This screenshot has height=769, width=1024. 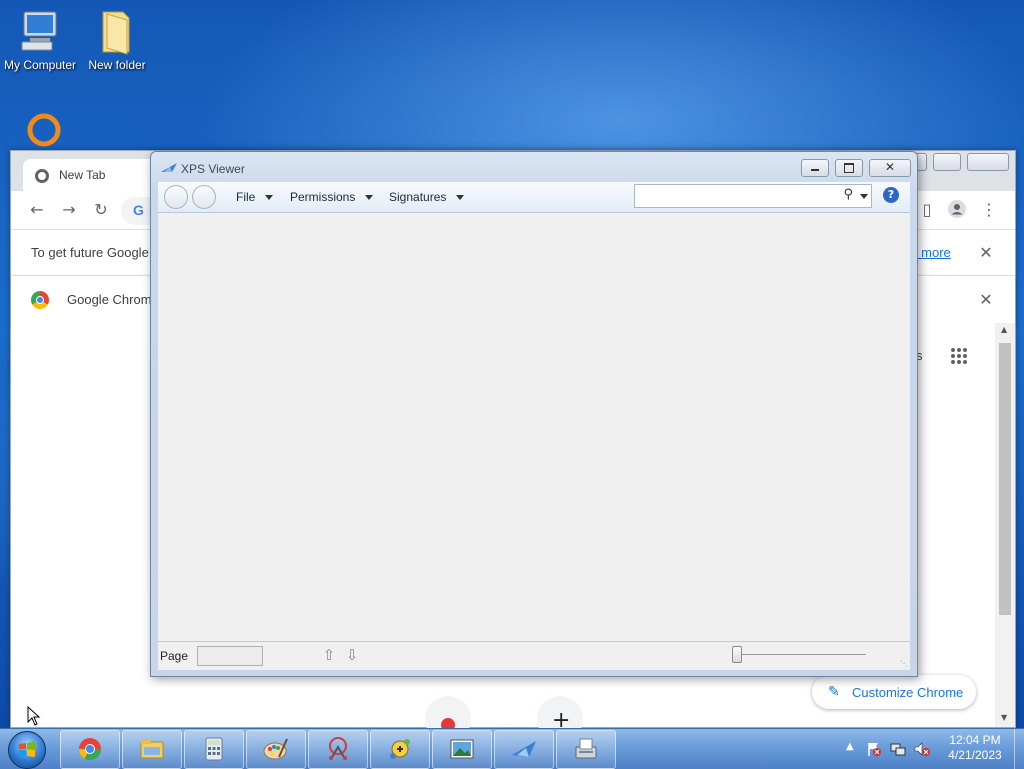 What do you see at coordinates (34, 716) in the screenshot?
I see `mouse-cursor-icon` at bounding box center [34, 716].